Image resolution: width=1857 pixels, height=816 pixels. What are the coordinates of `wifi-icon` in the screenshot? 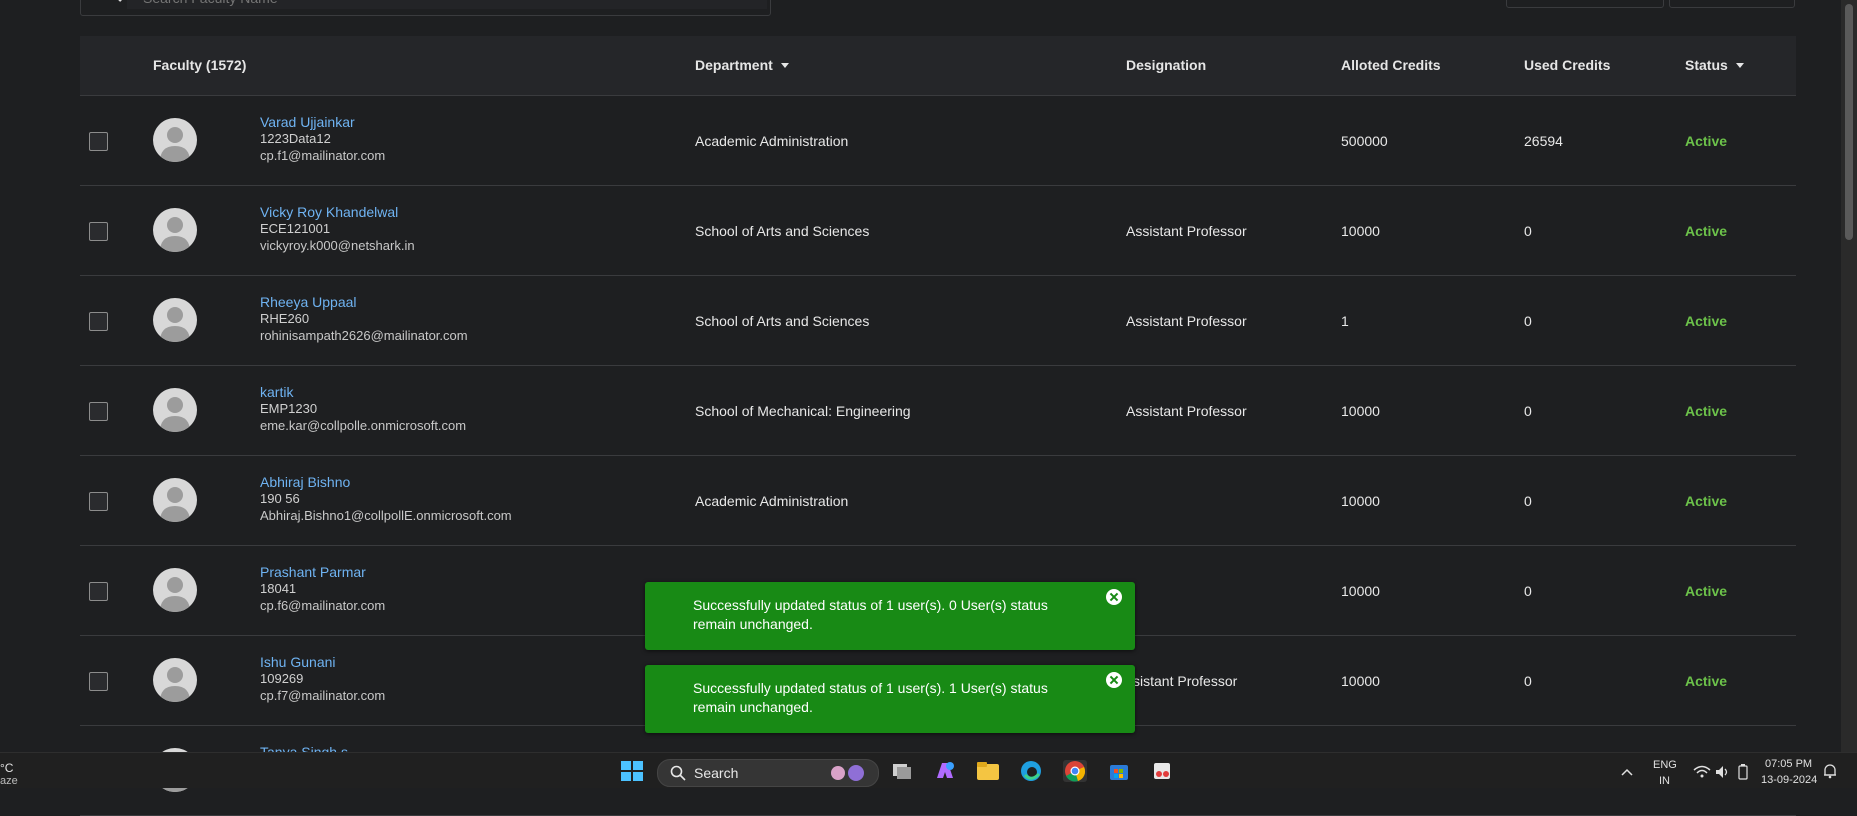 It's located at (1702, 772).